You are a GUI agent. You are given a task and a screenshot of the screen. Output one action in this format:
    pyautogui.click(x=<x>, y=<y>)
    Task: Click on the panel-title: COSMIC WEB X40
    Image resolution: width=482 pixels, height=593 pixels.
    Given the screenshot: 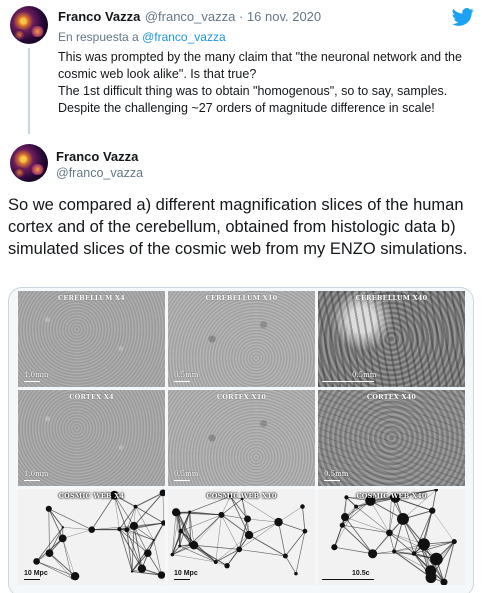 What is the action you would take?
    pyautogui.click(x=391, y=496)
    